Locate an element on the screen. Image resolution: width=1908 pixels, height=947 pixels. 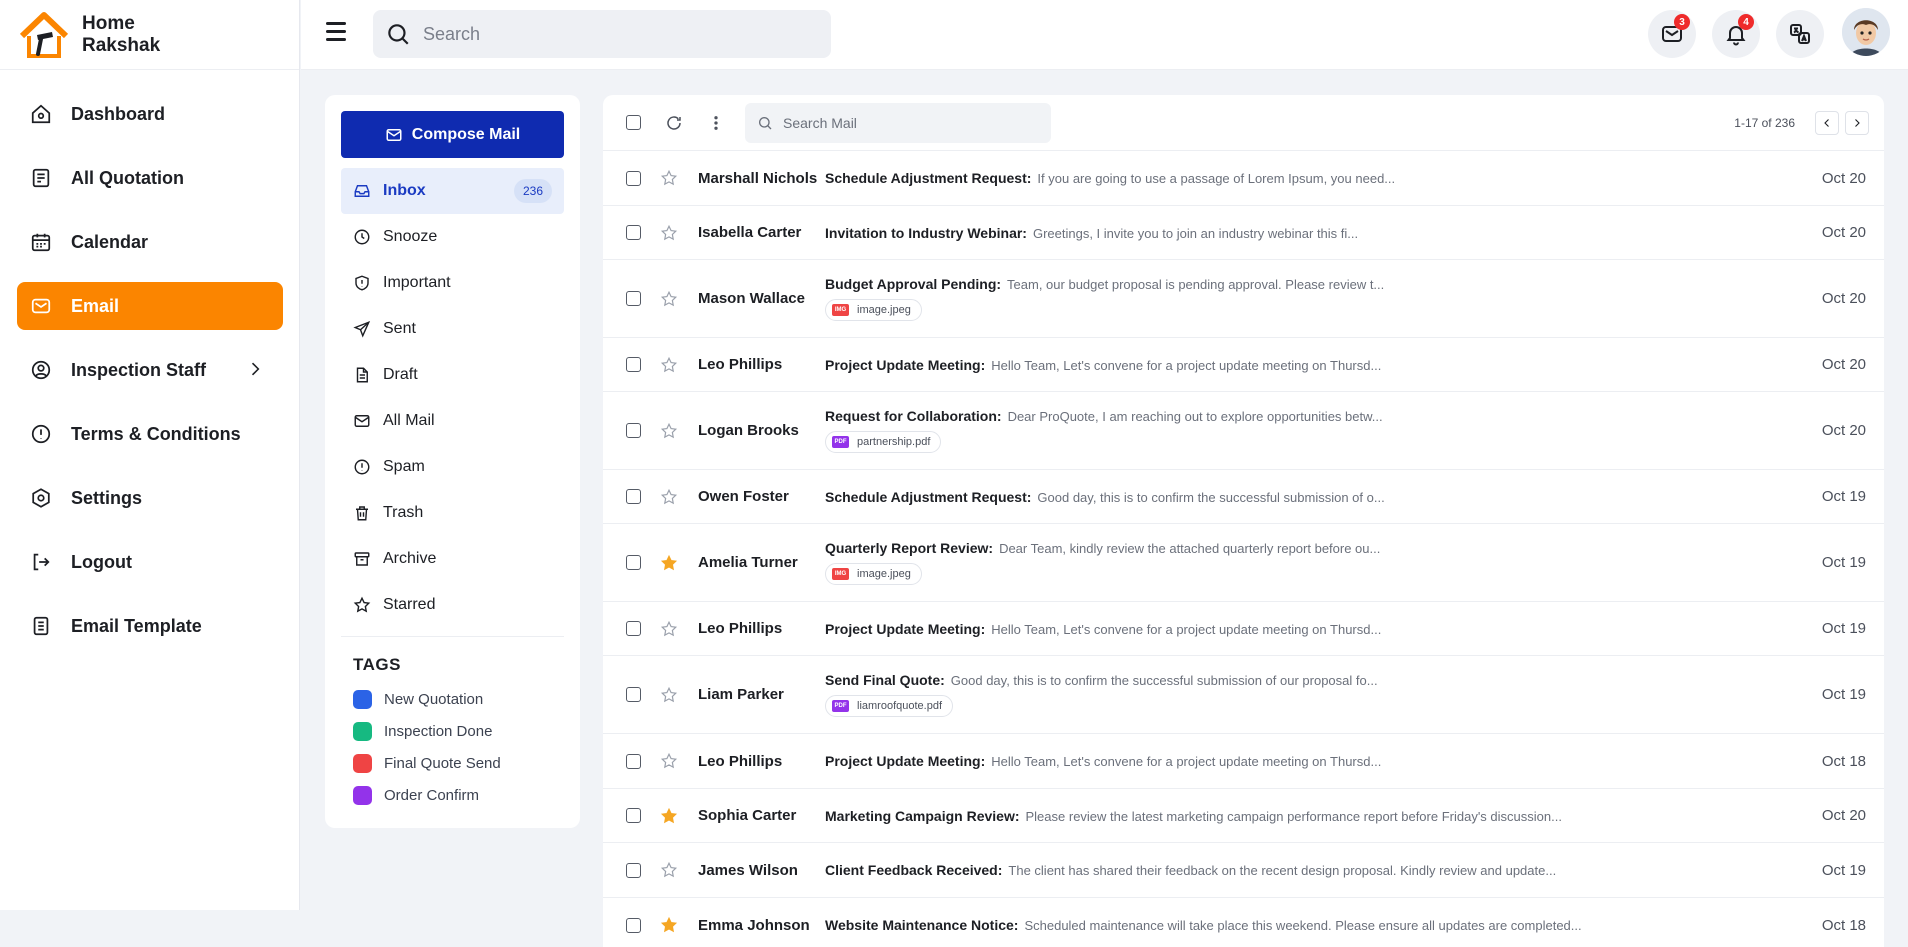
attachment-chip: PDF partnership.pdf is located at coordinates (883, 442).